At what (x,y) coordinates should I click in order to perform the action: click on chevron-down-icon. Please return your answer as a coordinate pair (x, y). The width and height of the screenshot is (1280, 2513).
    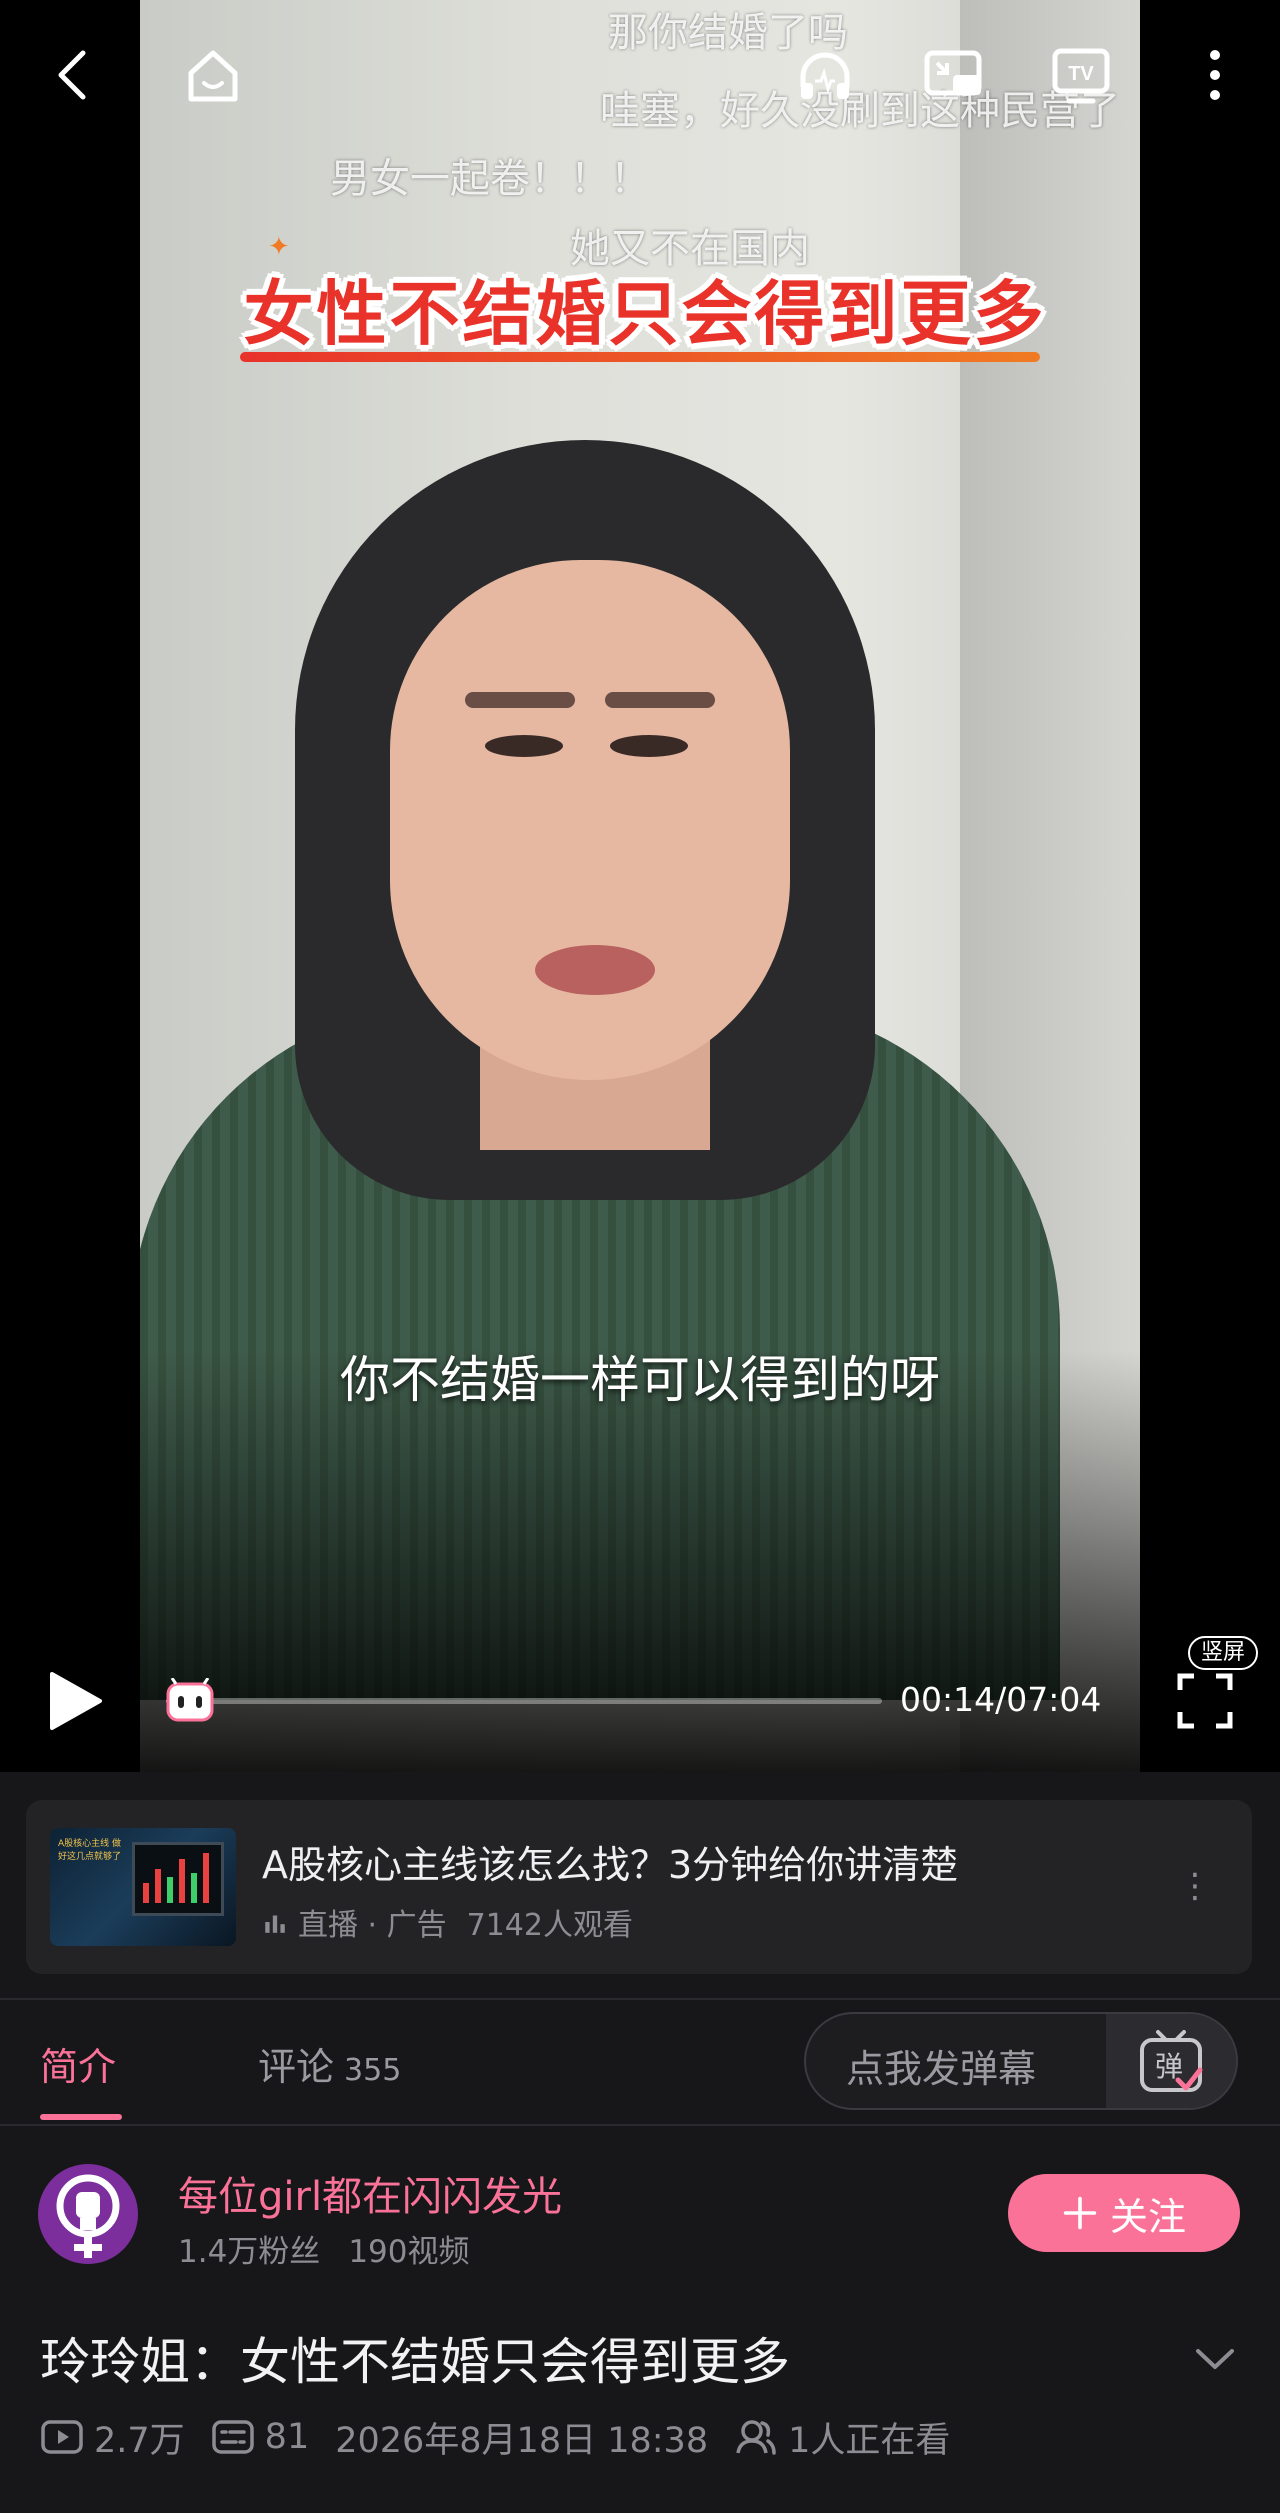
    Looking at the image, I should click on (1215, 2359).